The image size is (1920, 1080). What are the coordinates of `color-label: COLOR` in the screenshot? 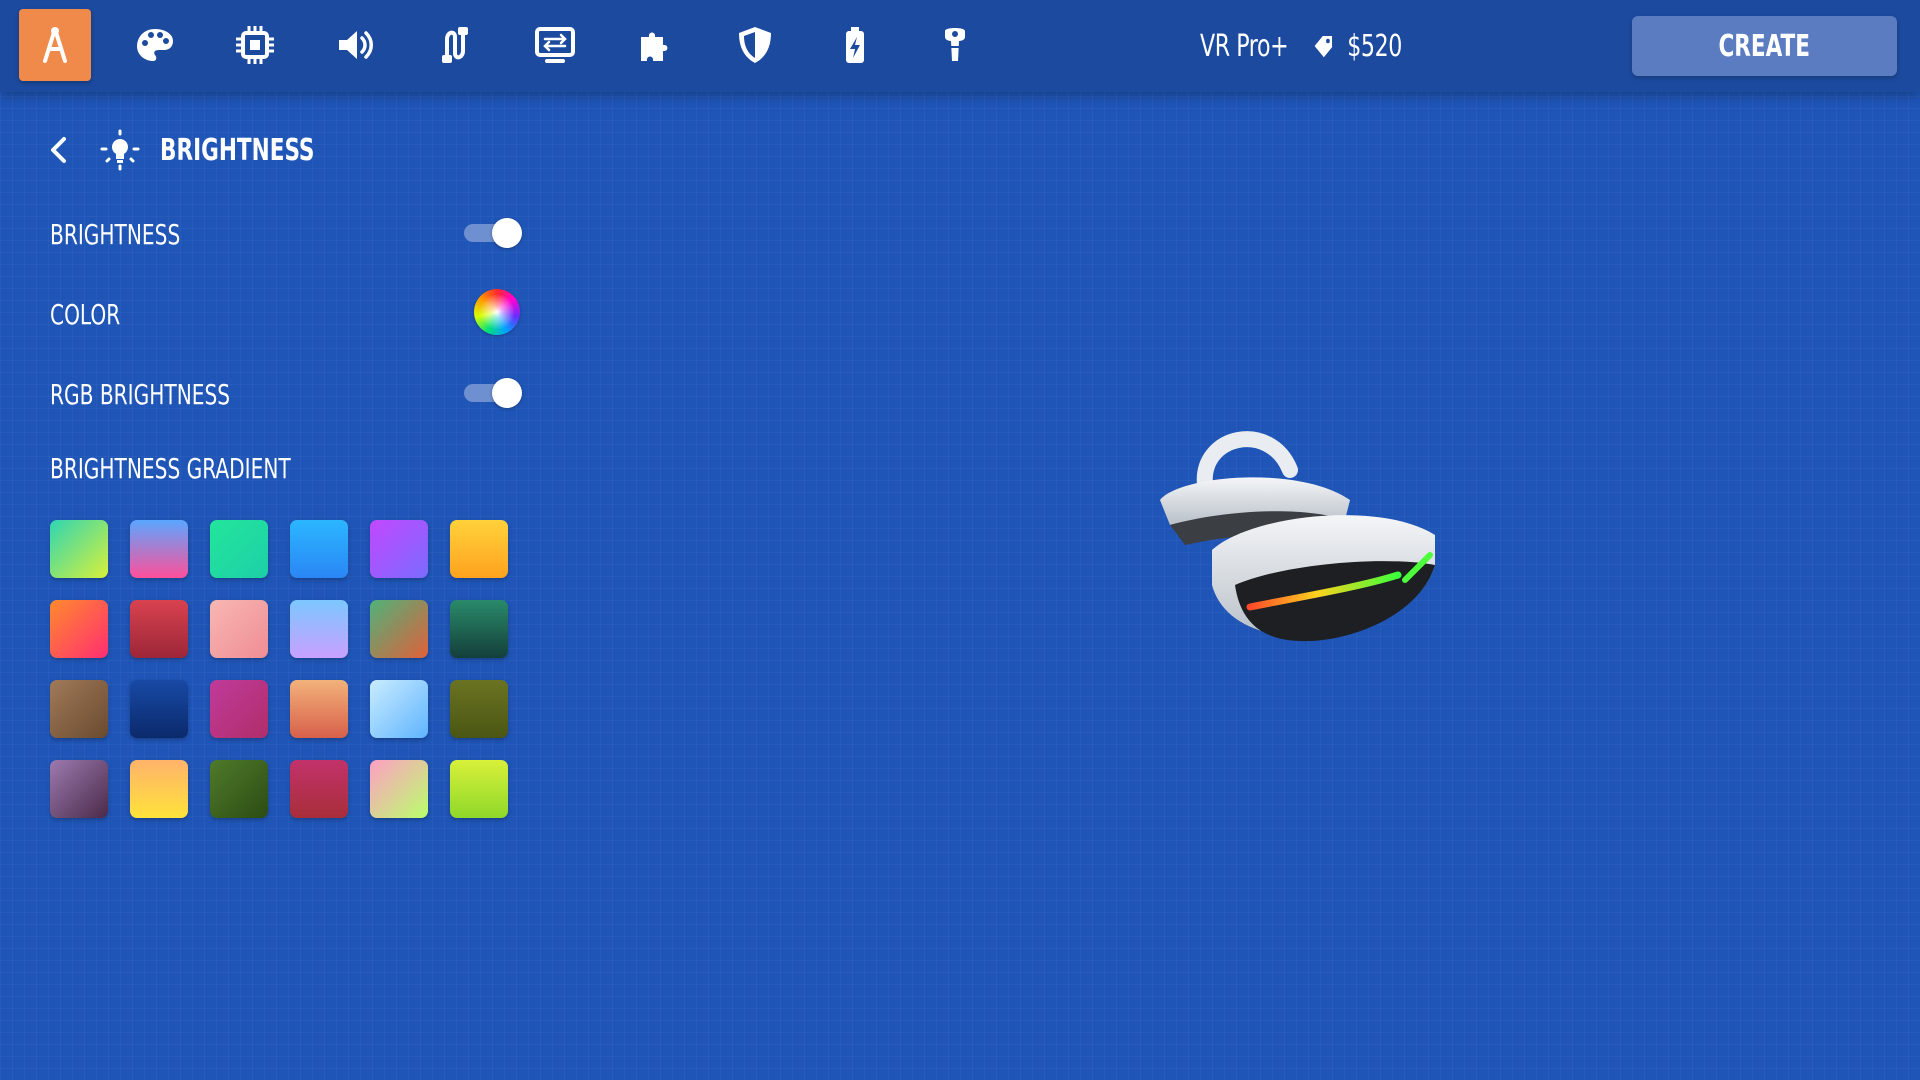 It's located at (85, 314).